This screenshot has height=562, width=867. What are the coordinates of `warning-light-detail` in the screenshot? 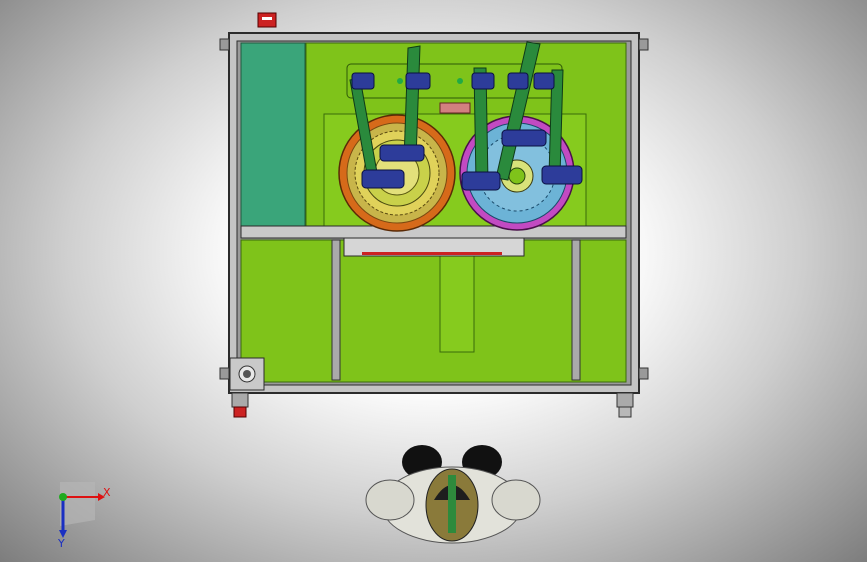 It's located at (267, 18).